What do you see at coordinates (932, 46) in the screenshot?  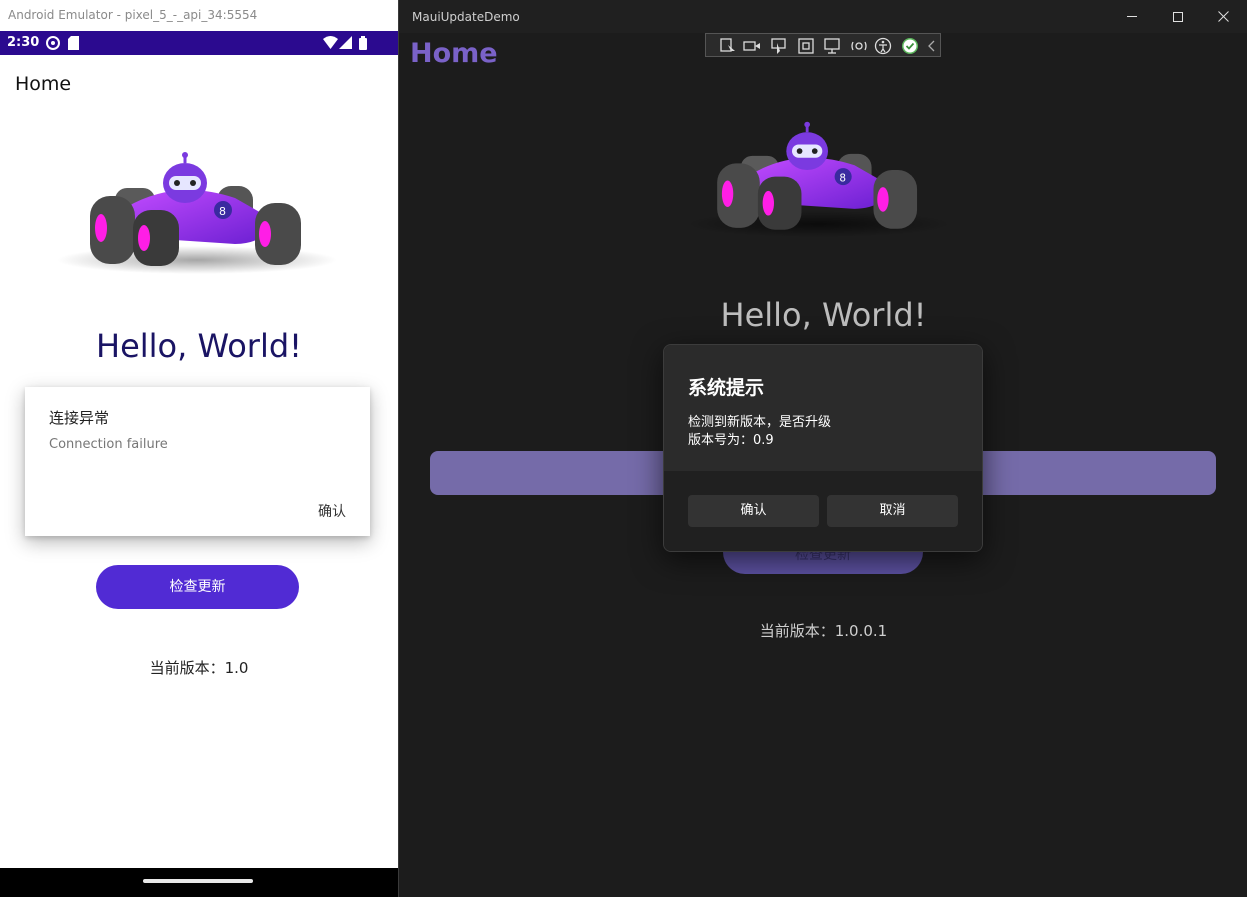 I see `collapse-chevron-icon` at bounding box center [932, 46].